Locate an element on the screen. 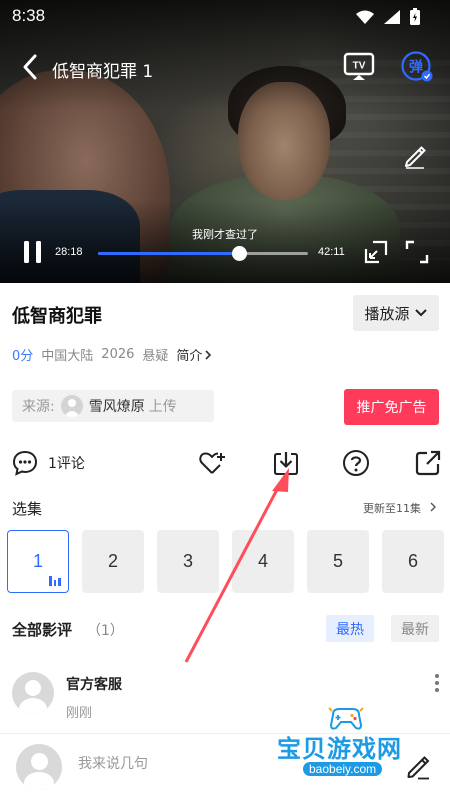 This screenshot has width=450, height=800. uploader-name: 雪风燎原 is located at coordinates (116, 407).